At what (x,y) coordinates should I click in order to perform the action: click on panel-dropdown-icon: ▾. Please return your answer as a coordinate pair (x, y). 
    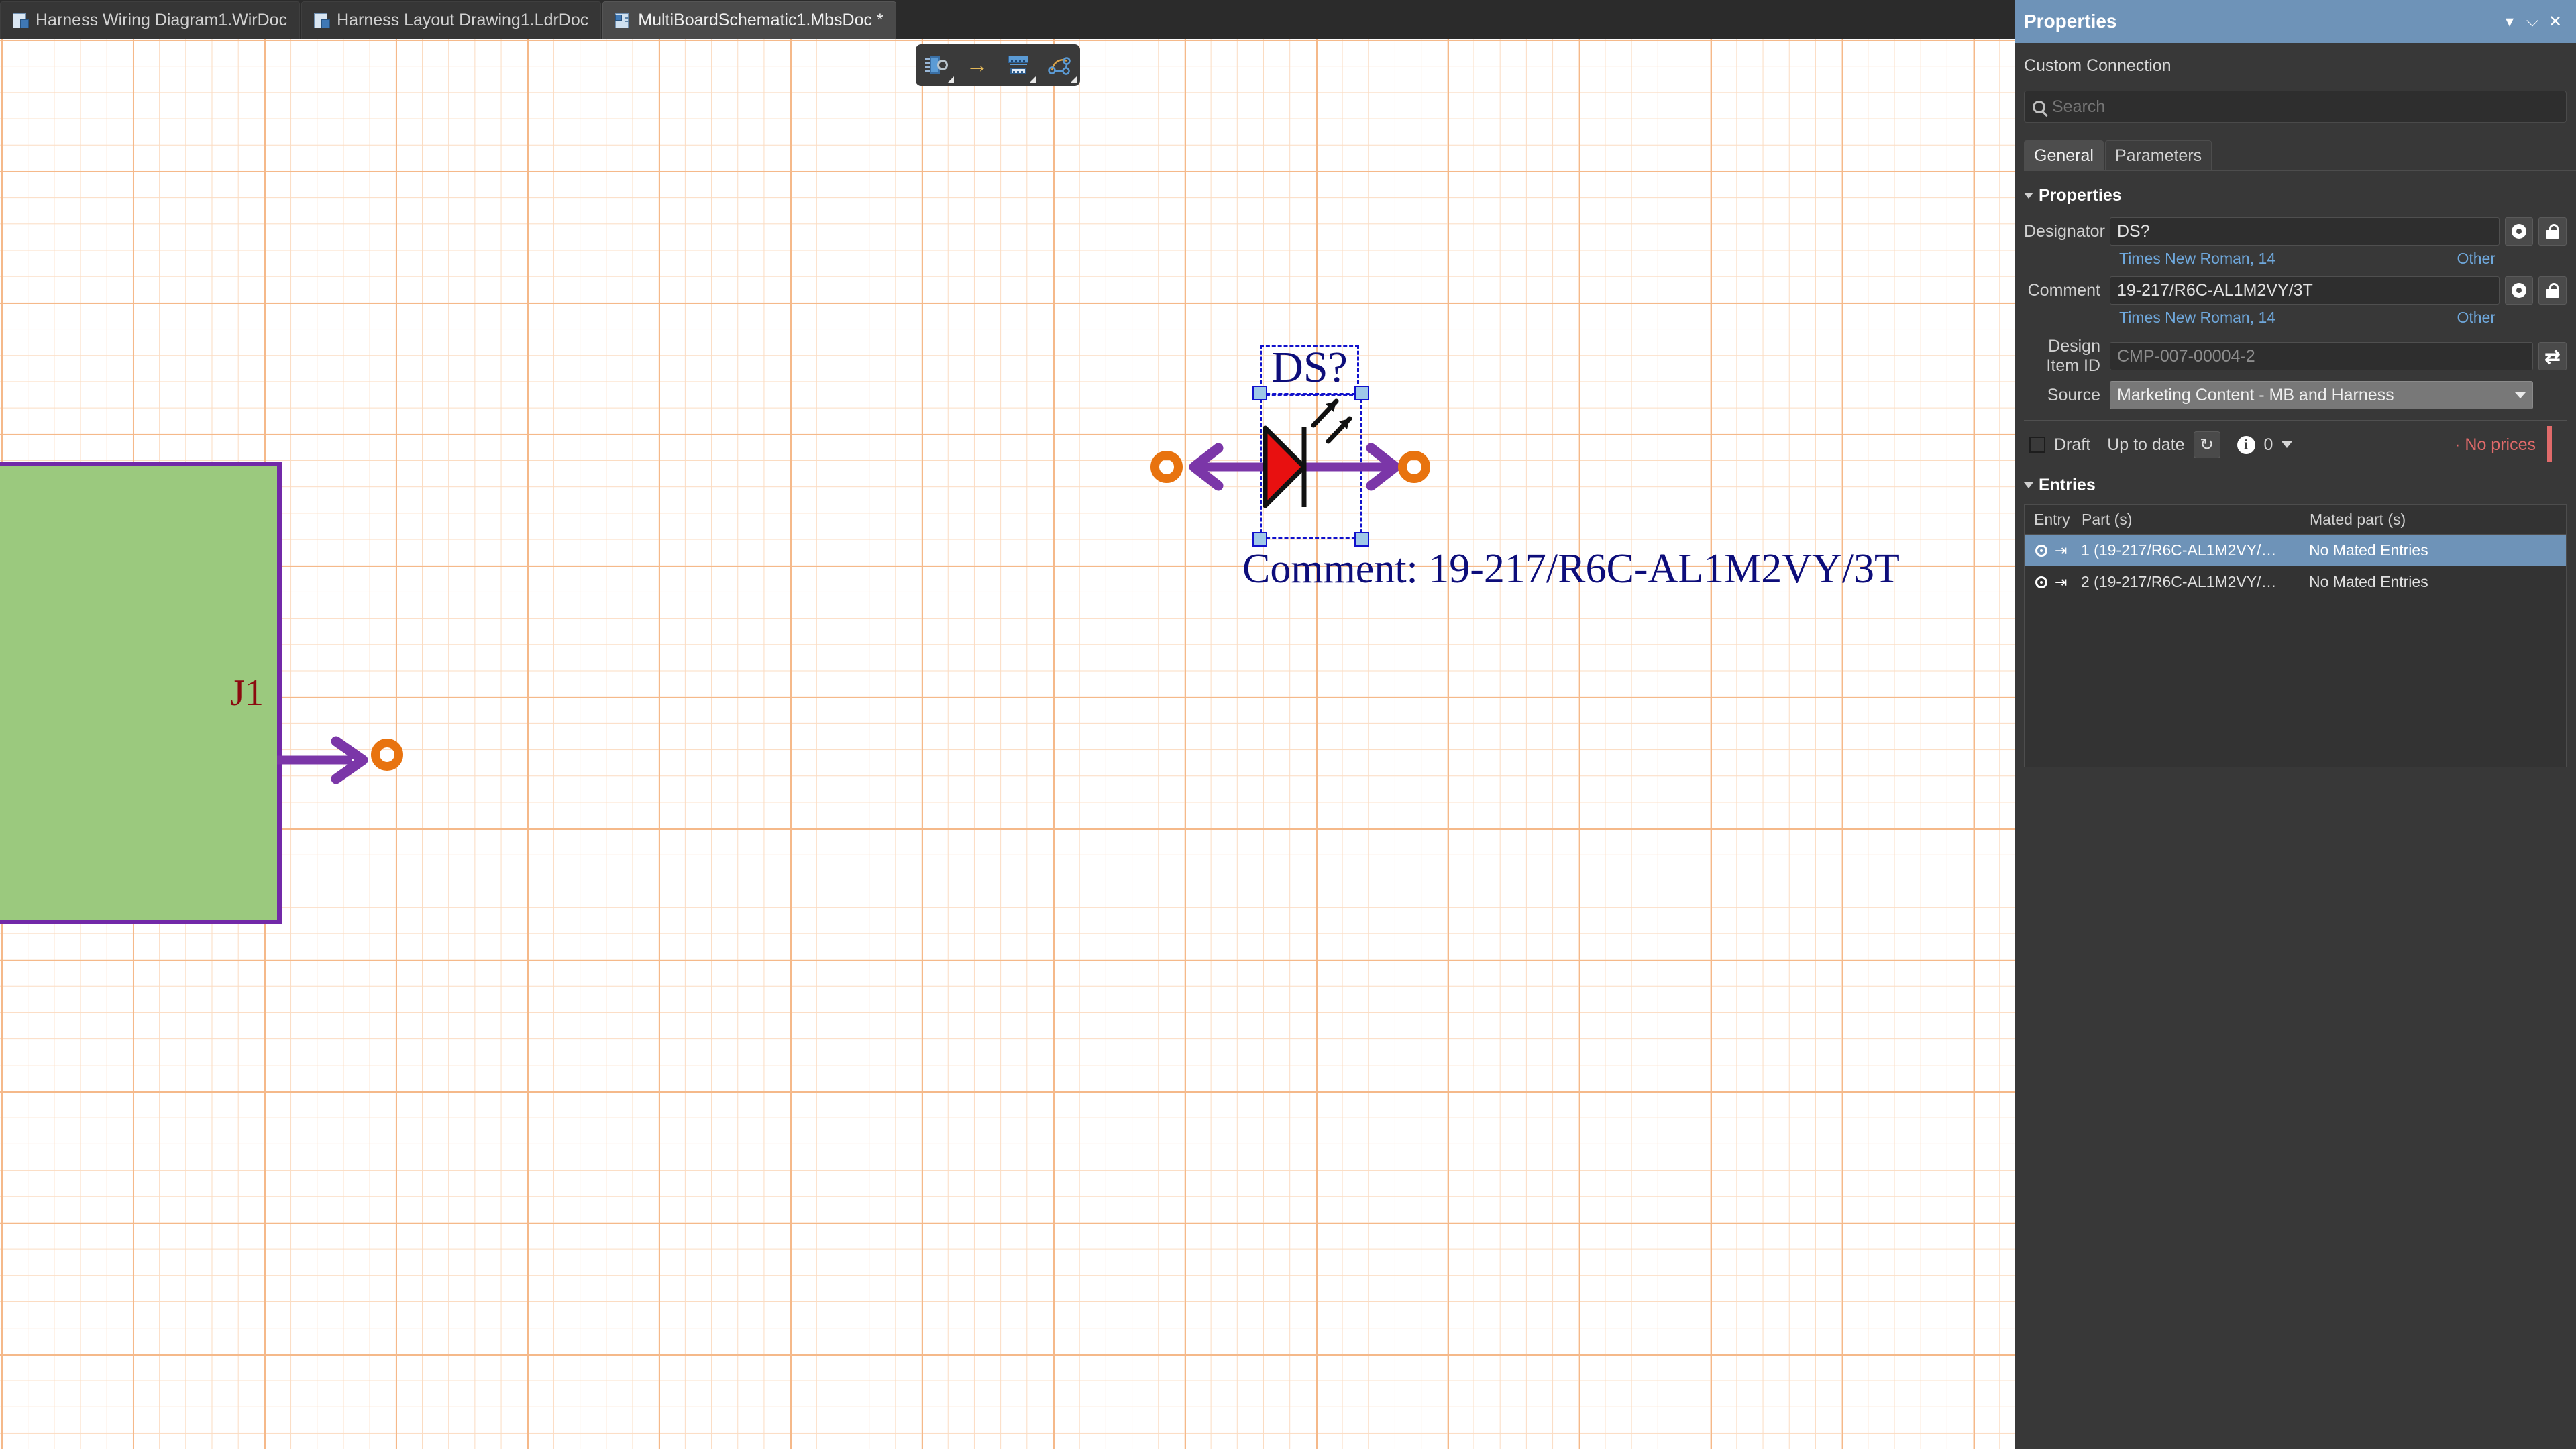
    Looking at the image, I should click on (2509, 22).